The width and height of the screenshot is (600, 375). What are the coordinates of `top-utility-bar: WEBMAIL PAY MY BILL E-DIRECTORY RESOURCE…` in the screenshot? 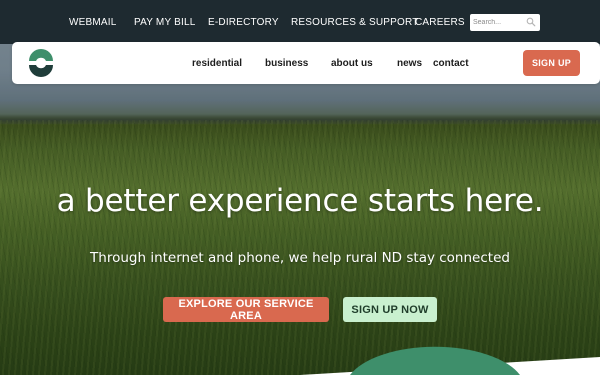 It's located at (300, 22).